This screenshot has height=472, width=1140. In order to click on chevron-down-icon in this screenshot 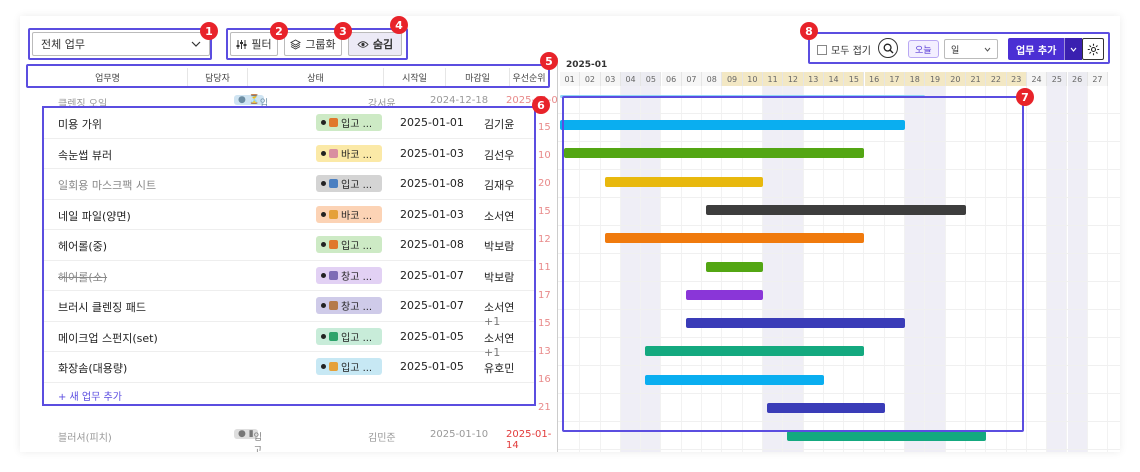, I will do `click(196, 44)`.